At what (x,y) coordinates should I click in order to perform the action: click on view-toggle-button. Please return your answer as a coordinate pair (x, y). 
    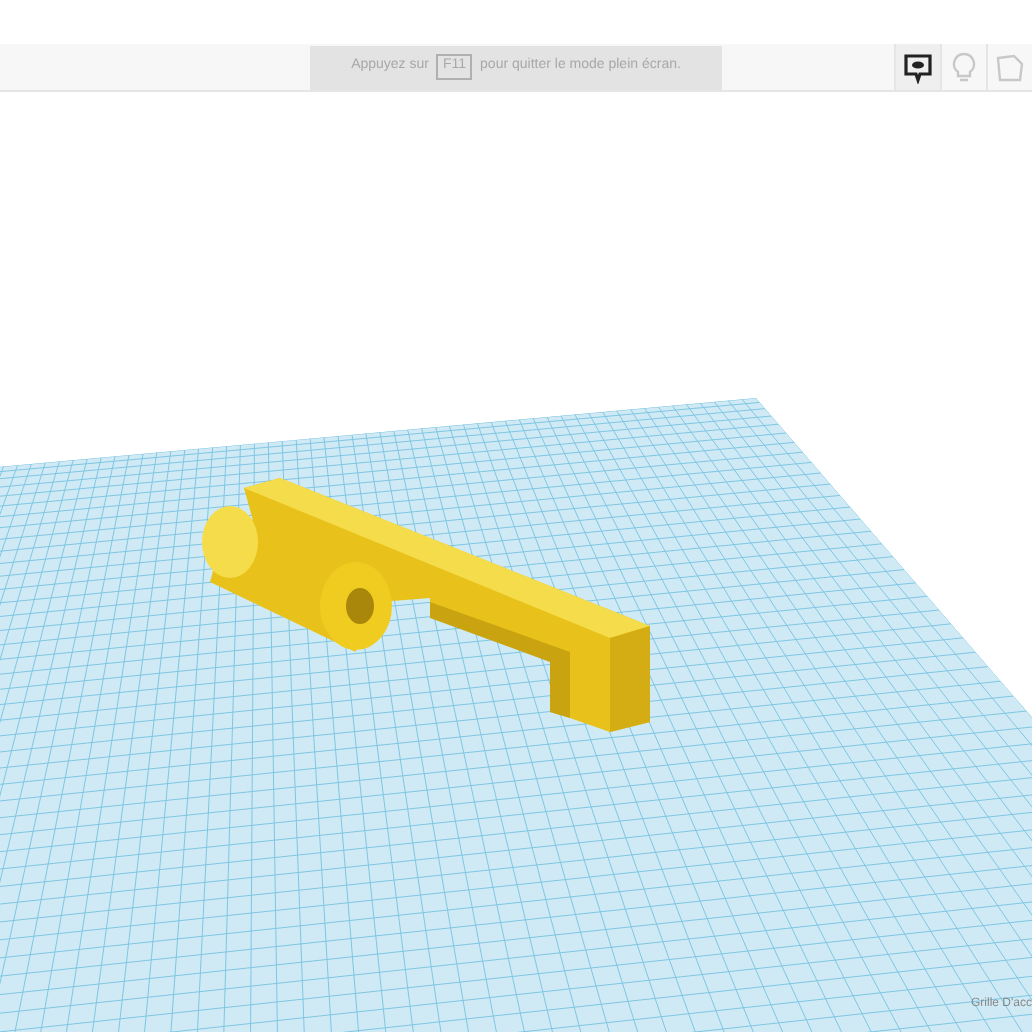
    Looking at the image, I should click on (917, 67).